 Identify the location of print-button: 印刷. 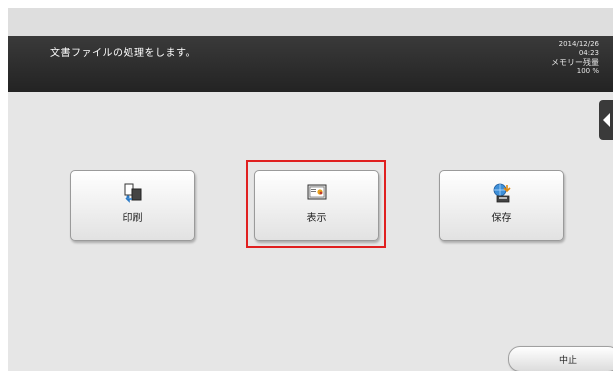
(132, 205).